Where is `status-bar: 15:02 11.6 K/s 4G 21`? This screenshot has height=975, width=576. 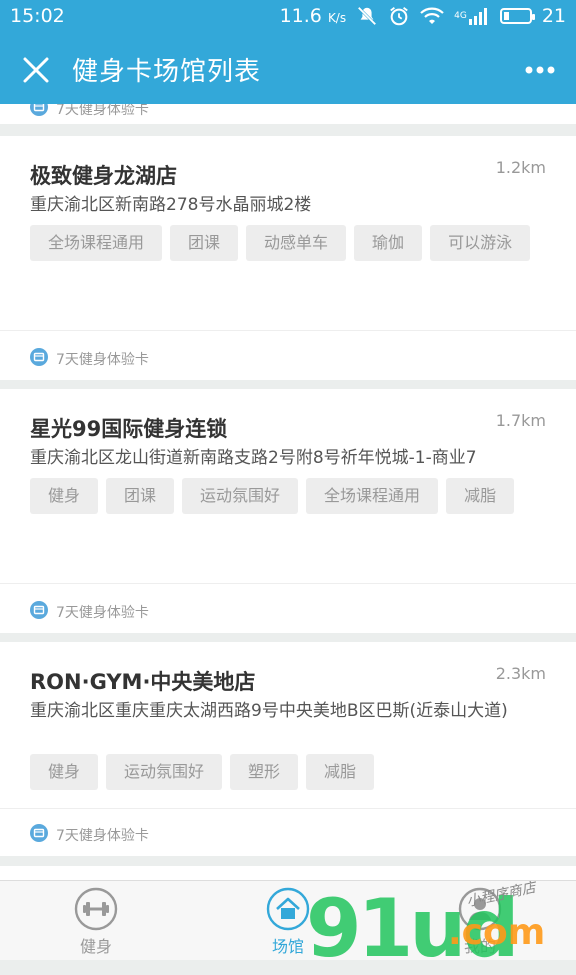 status-bar: 15:02 11.6 K/s 4G 21 is located at coordinates (288, 17).